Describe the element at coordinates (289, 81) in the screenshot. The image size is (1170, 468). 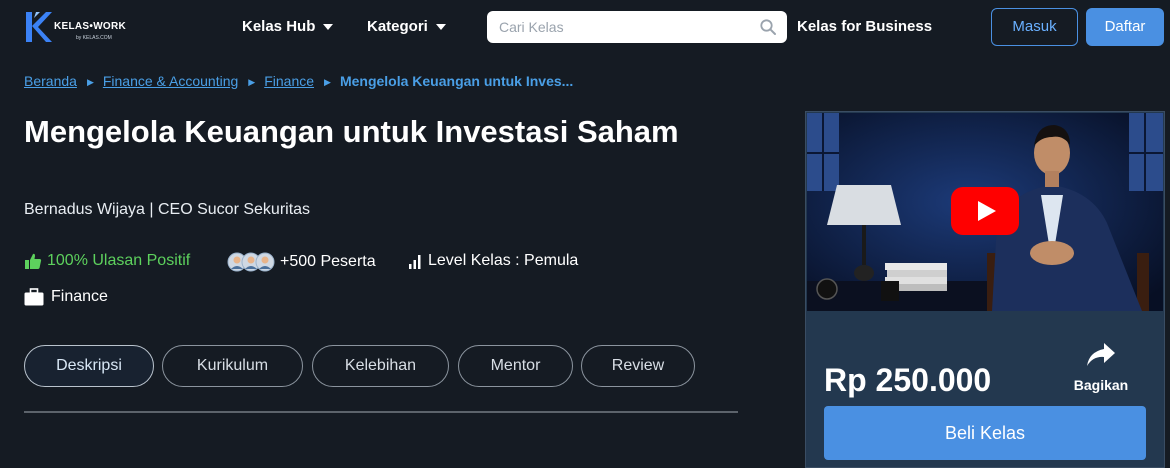
I see `breadcrumb-finance: Finance` at that location.